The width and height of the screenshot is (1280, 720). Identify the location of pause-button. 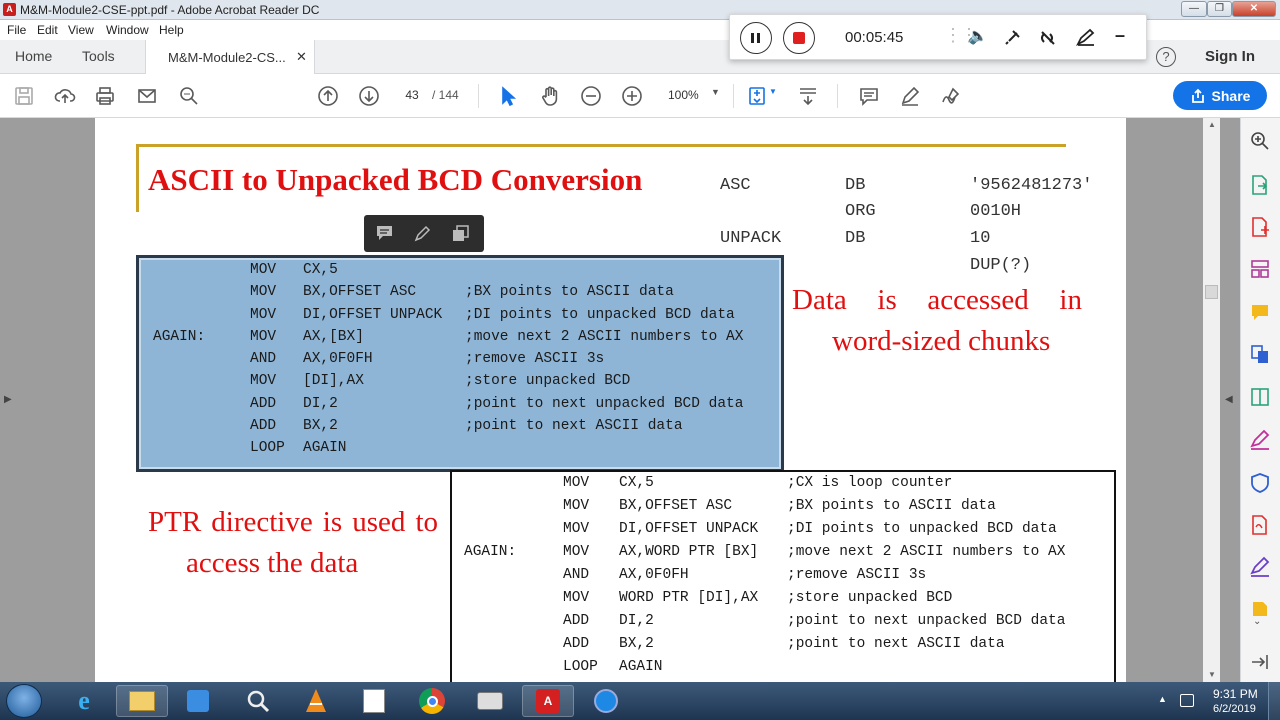
(756, 38).